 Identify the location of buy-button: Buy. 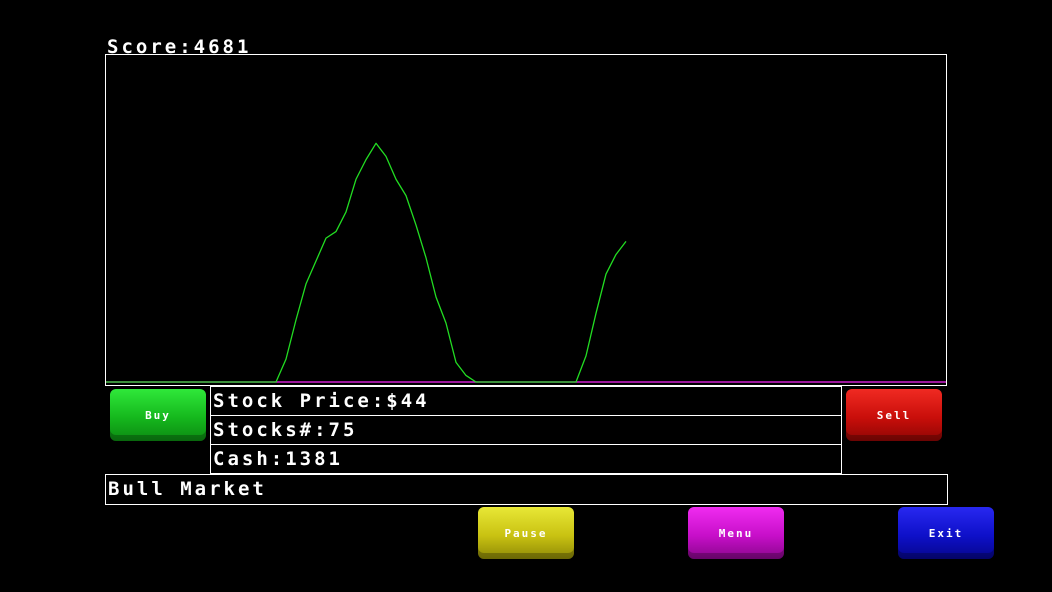
(158, 415).